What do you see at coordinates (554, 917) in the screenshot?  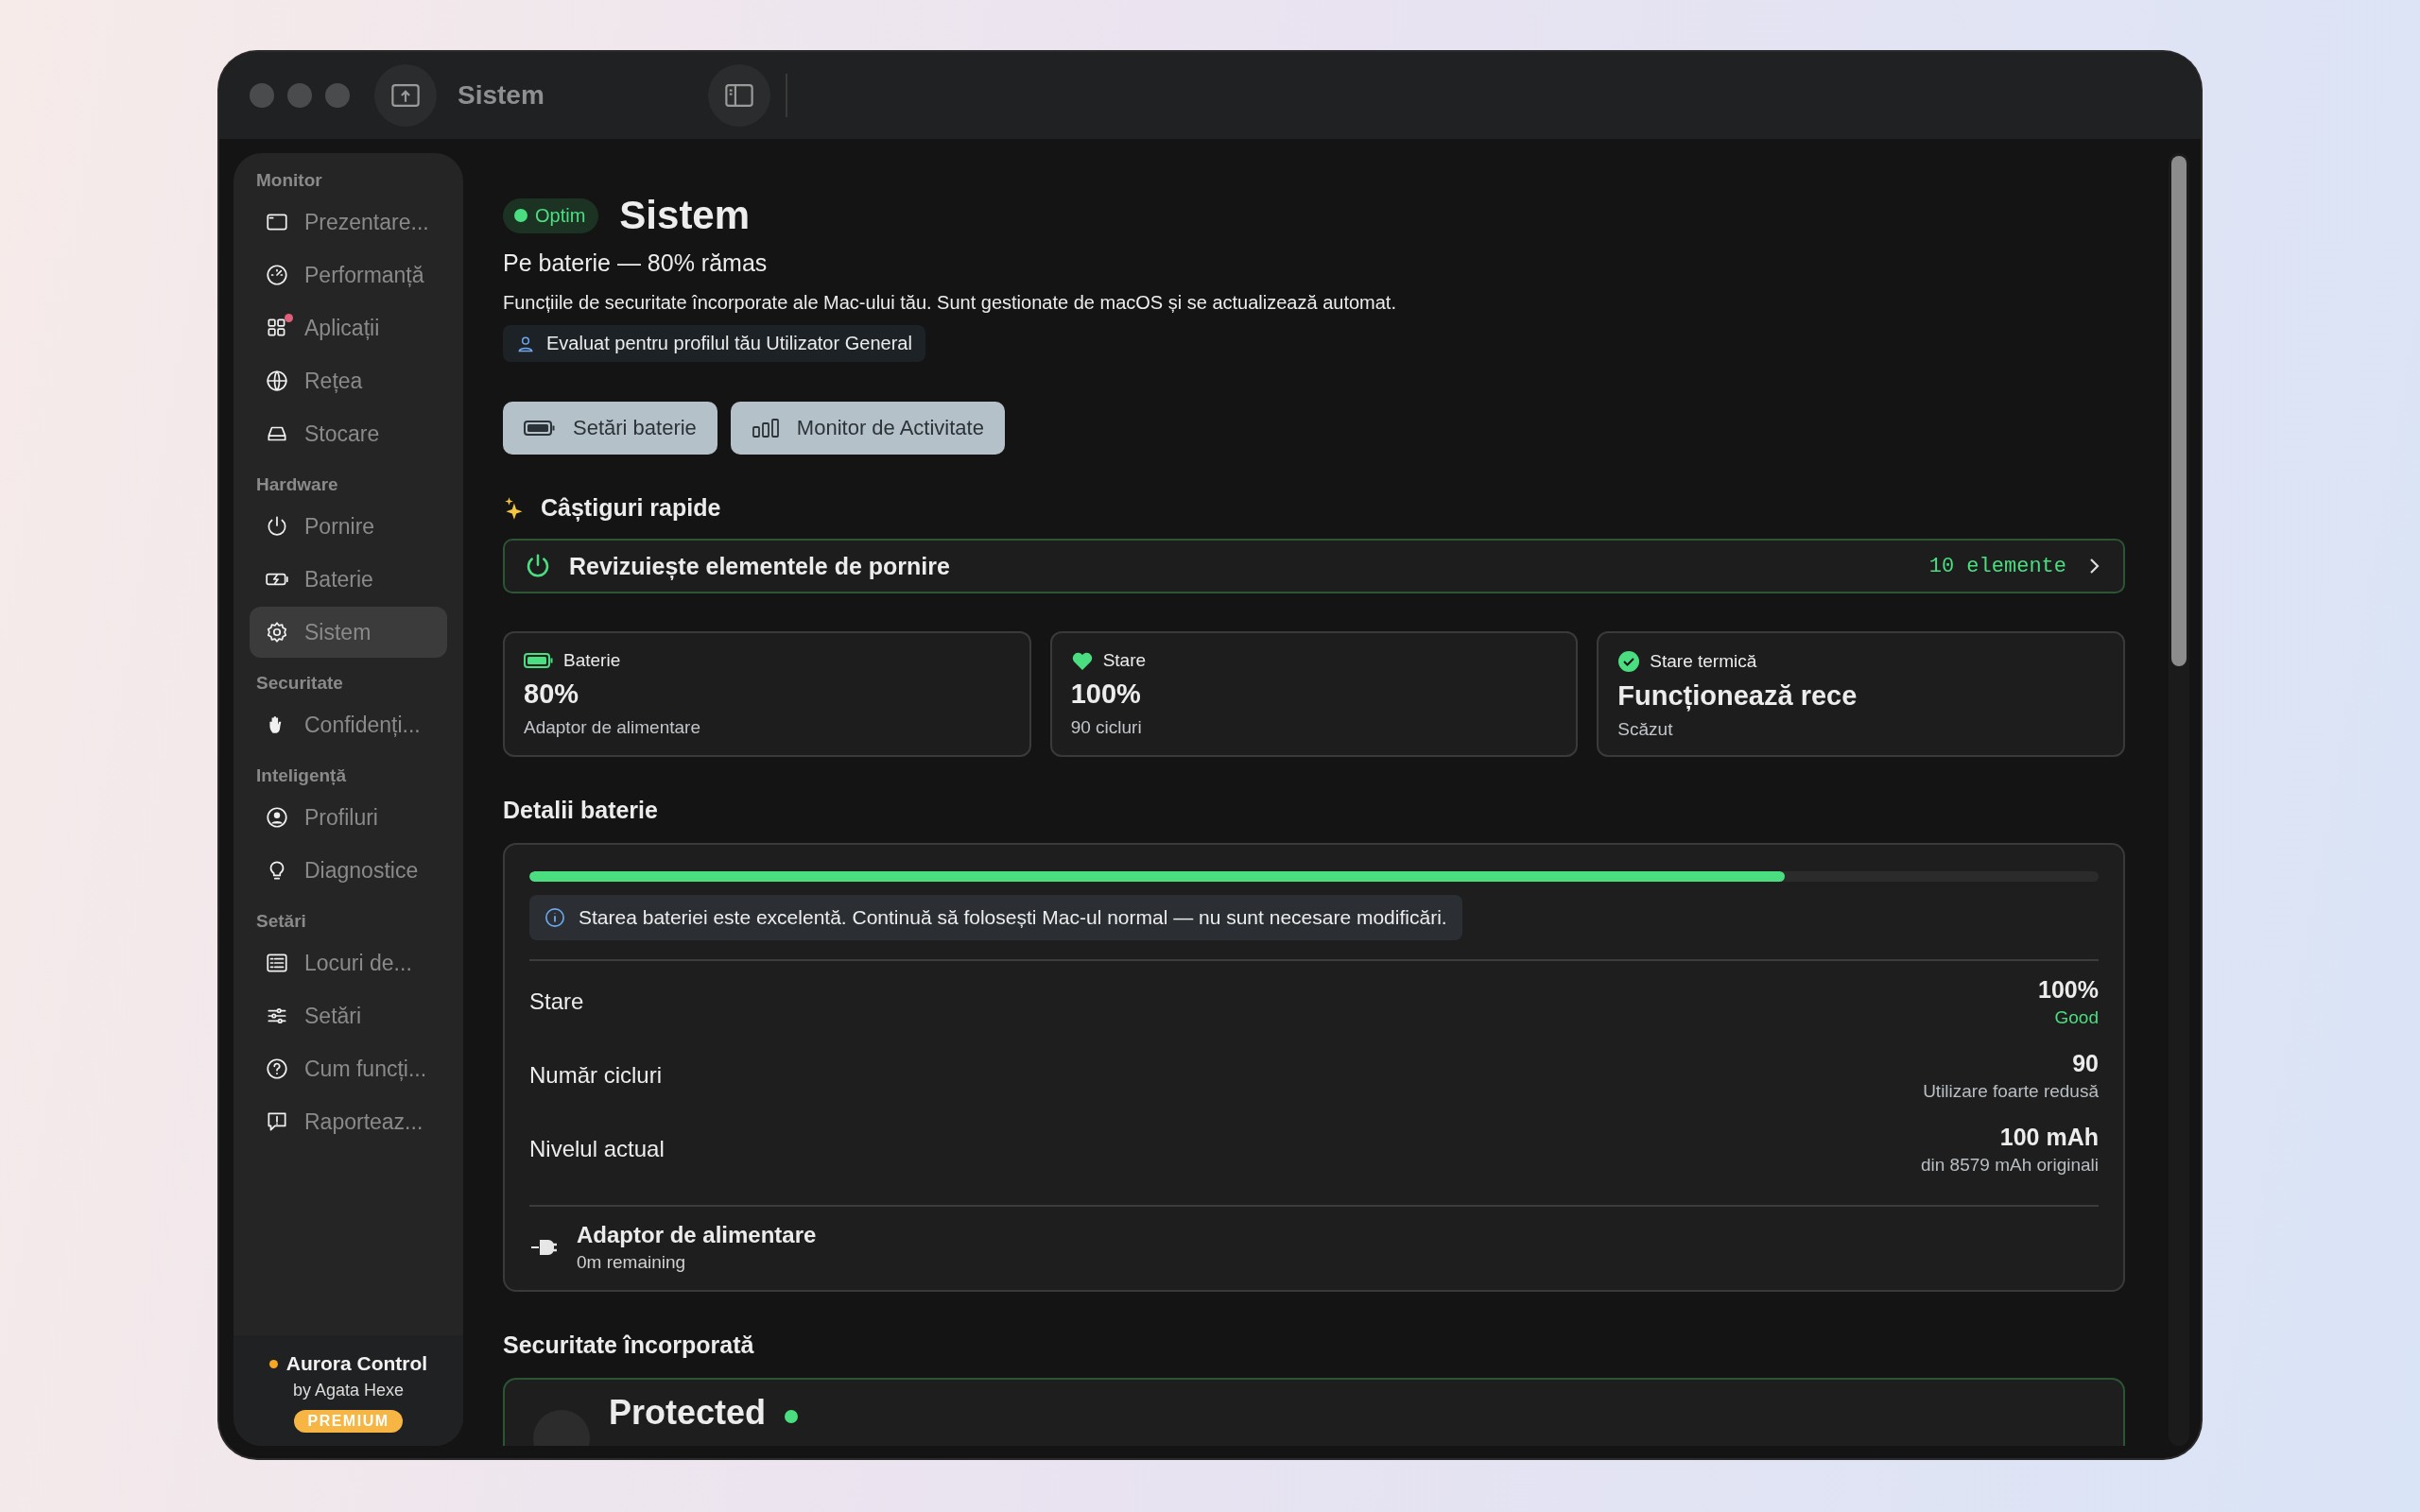 I see `info-icon` at bounding box center [554, 917].